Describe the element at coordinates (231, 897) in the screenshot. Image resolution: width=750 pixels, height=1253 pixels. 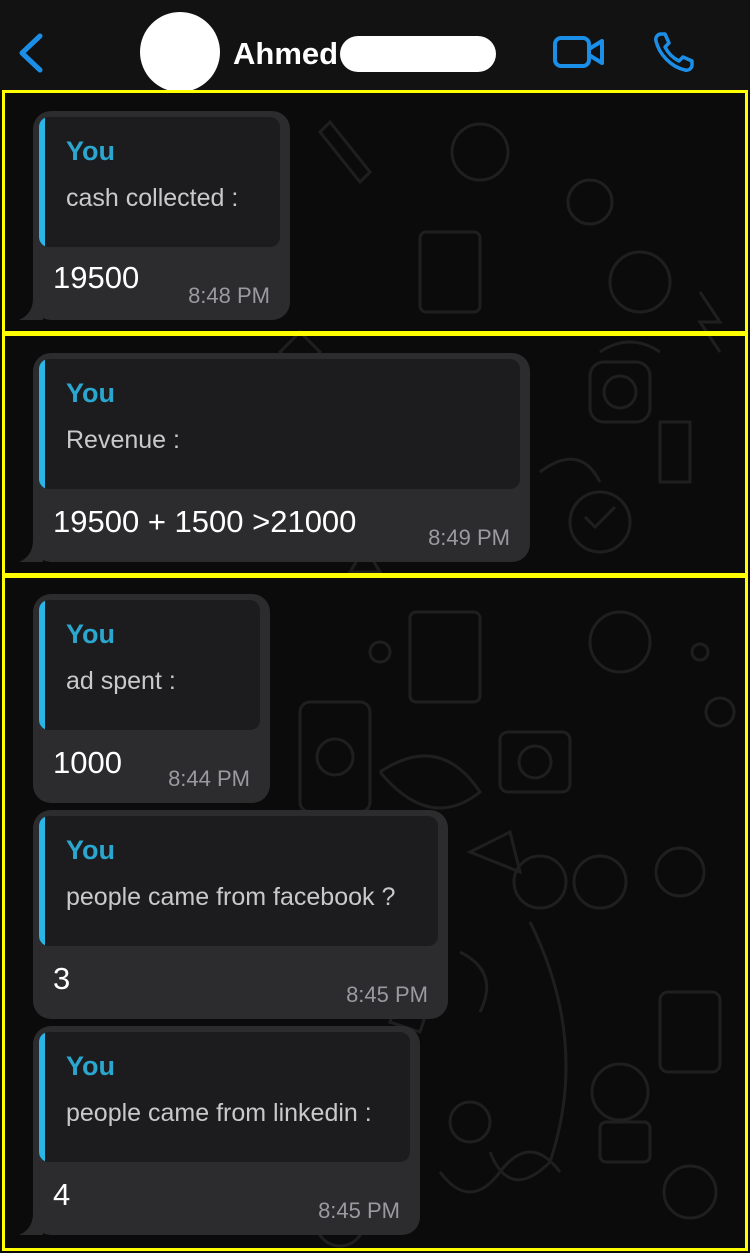
I see `quote-text: people came from facebook ?` at that location.